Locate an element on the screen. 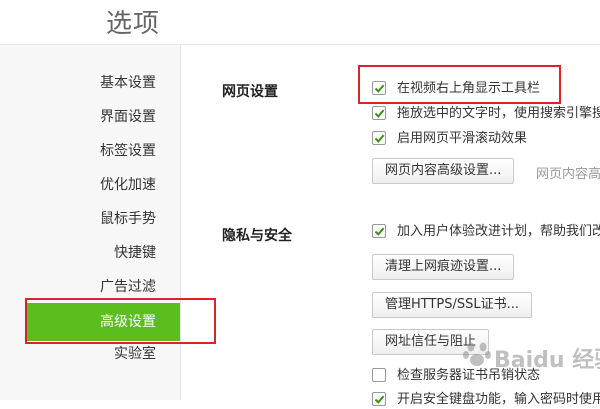 Image resolution: width=600 pixels, height=409 pixels. sidebar-item-lab: 实验室 is located at coordinates (90, 354).